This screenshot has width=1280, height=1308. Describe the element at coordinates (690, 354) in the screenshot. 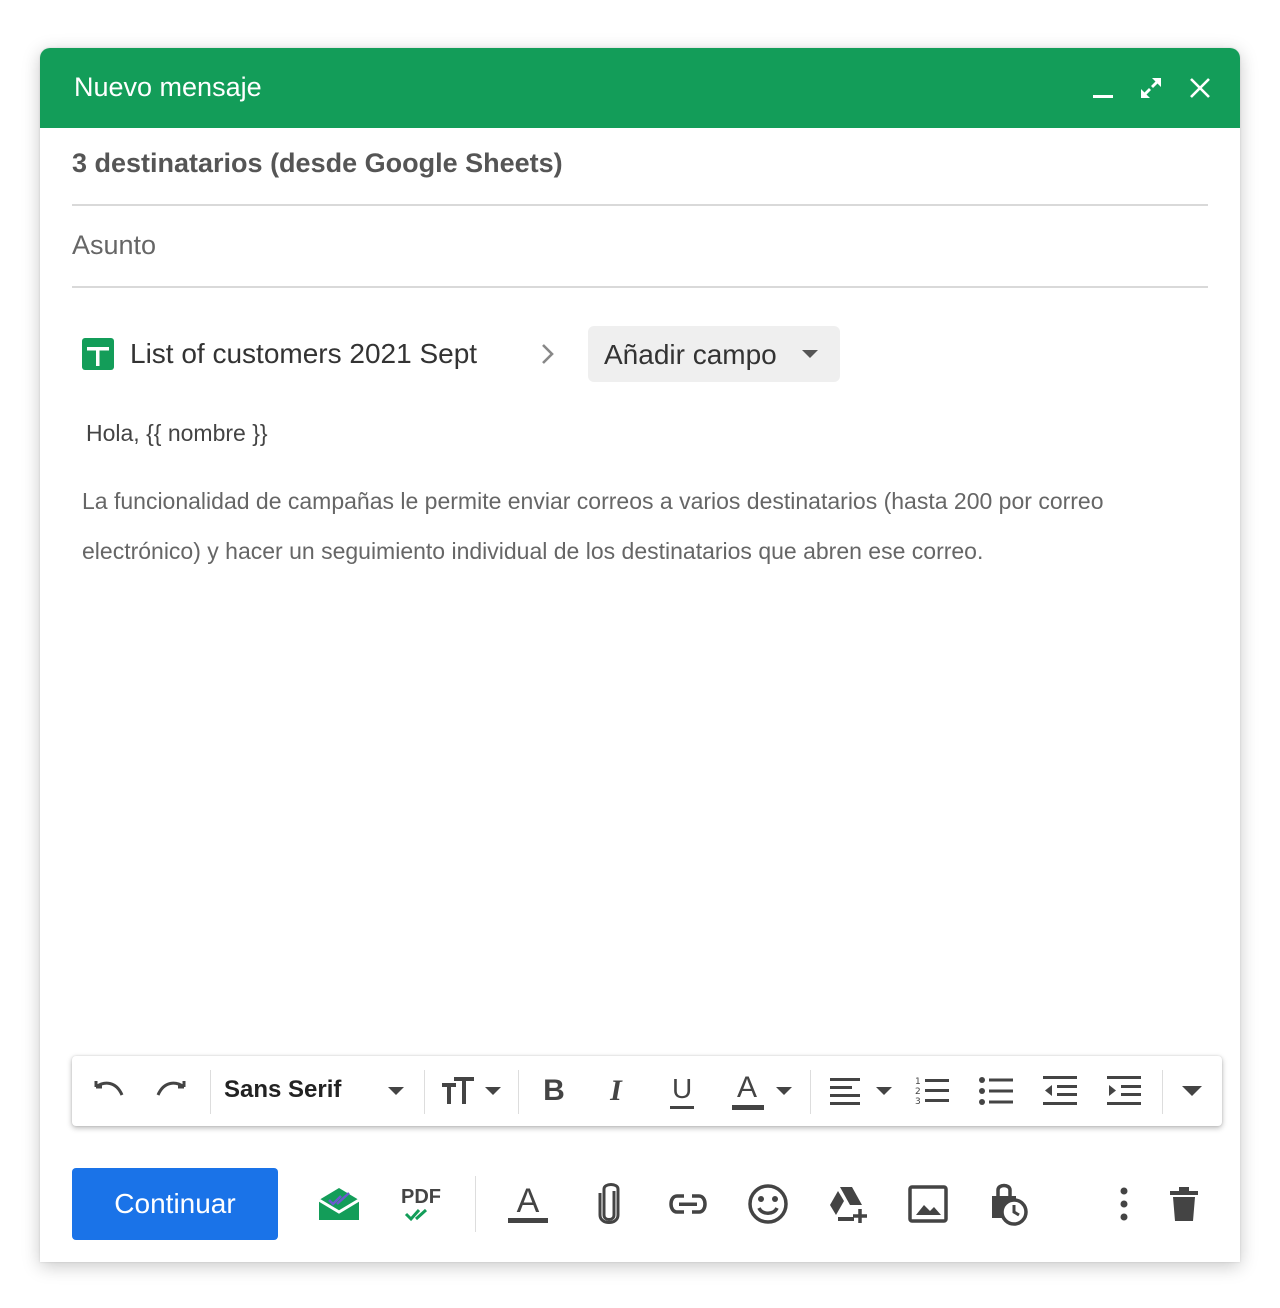

I see `add-field-label: Añadir campo` at that location.